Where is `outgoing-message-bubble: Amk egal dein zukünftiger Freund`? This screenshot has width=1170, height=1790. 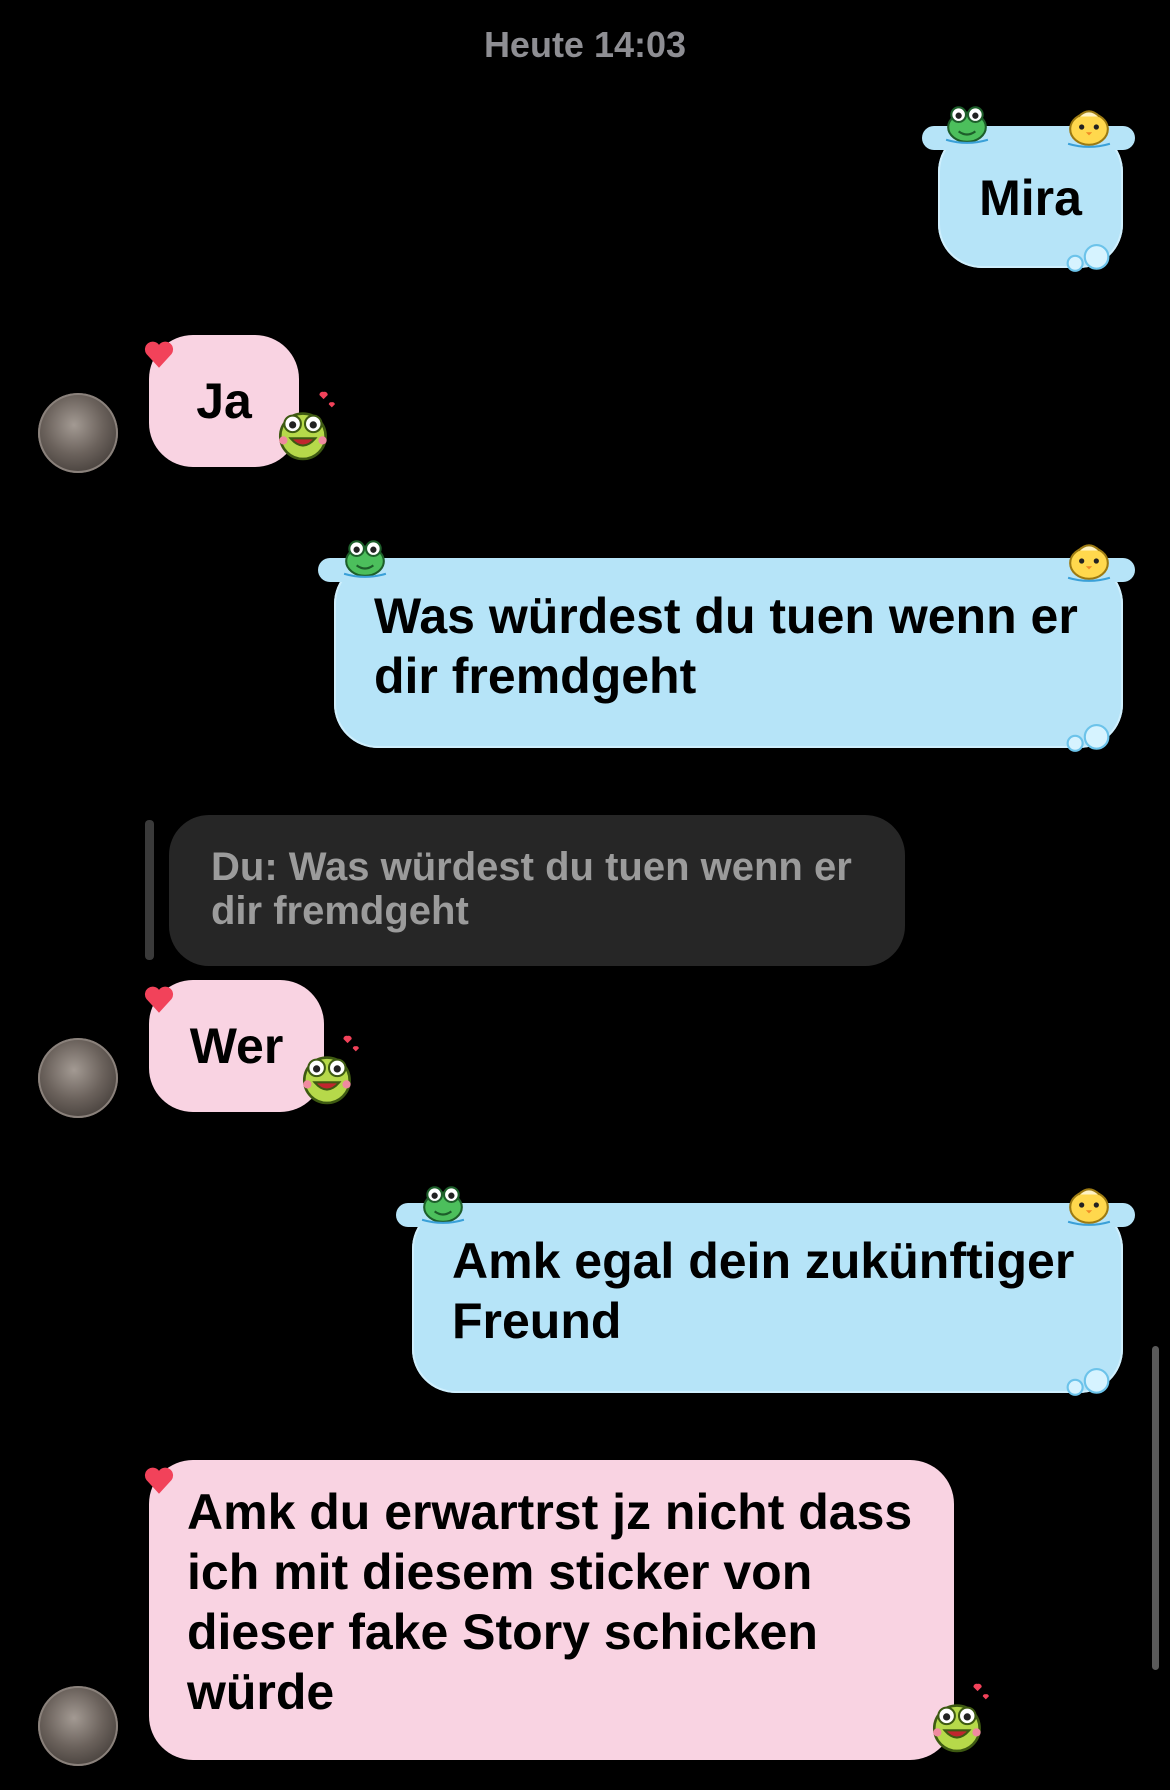 outgoing-message-bubble: Amk egal dein zukünftiger Freund is located at coordinates (765, 1298).